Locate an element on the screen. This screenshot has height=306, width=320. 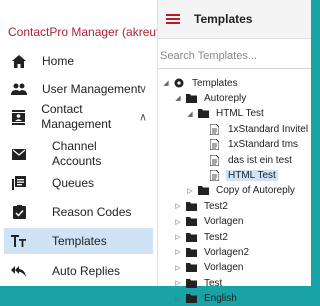
users-icon is located at coordinates (19, 89).